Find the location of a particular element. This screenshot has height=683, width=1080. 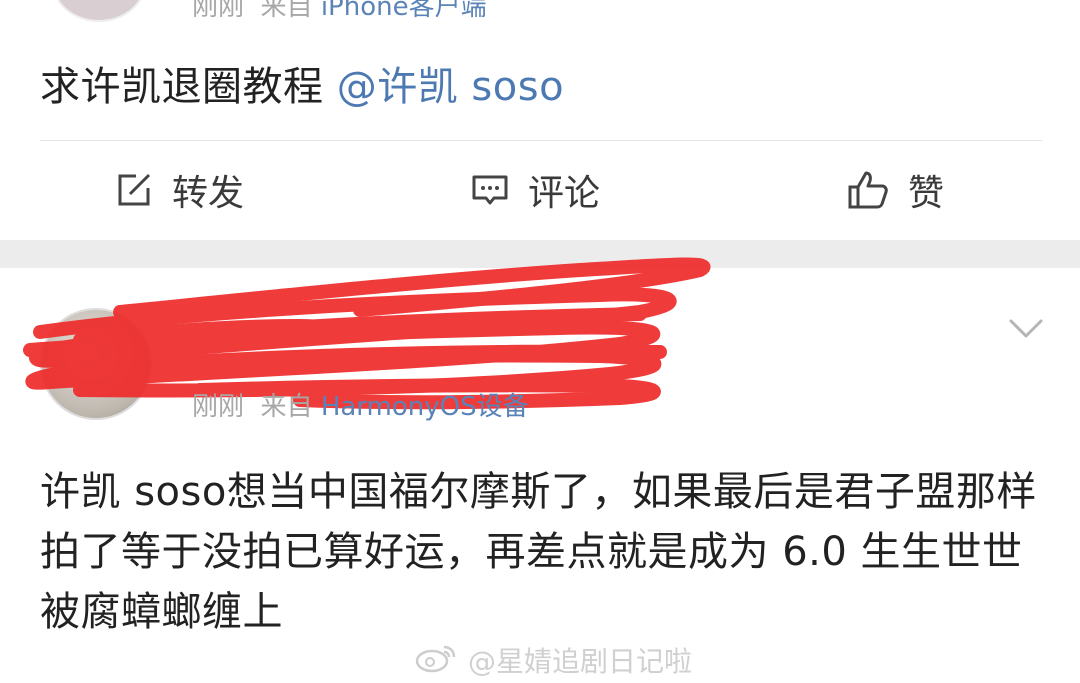

action-bar: 转发 评论 赞 is located at coordinates (540, 189).